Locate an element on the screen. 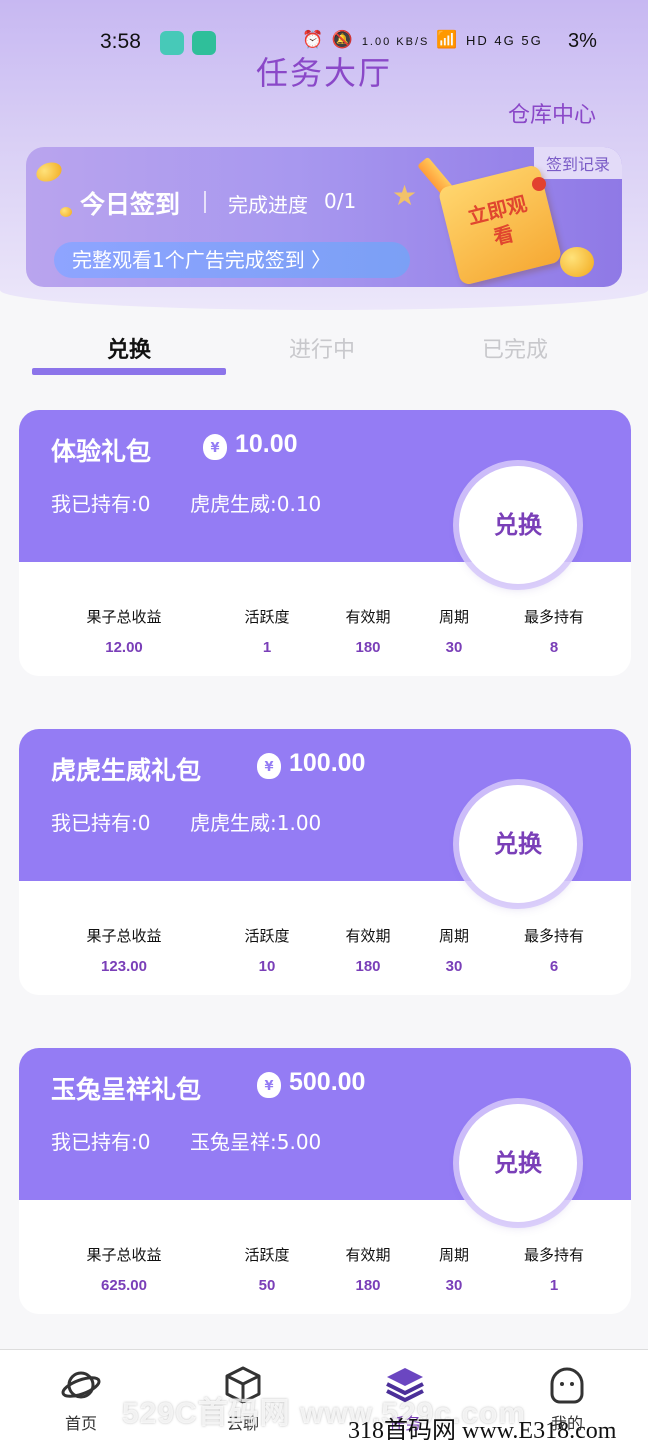 This screenshot has height=1440, width=648. package-price: 500.00 is located at coordinates (327, 1082).